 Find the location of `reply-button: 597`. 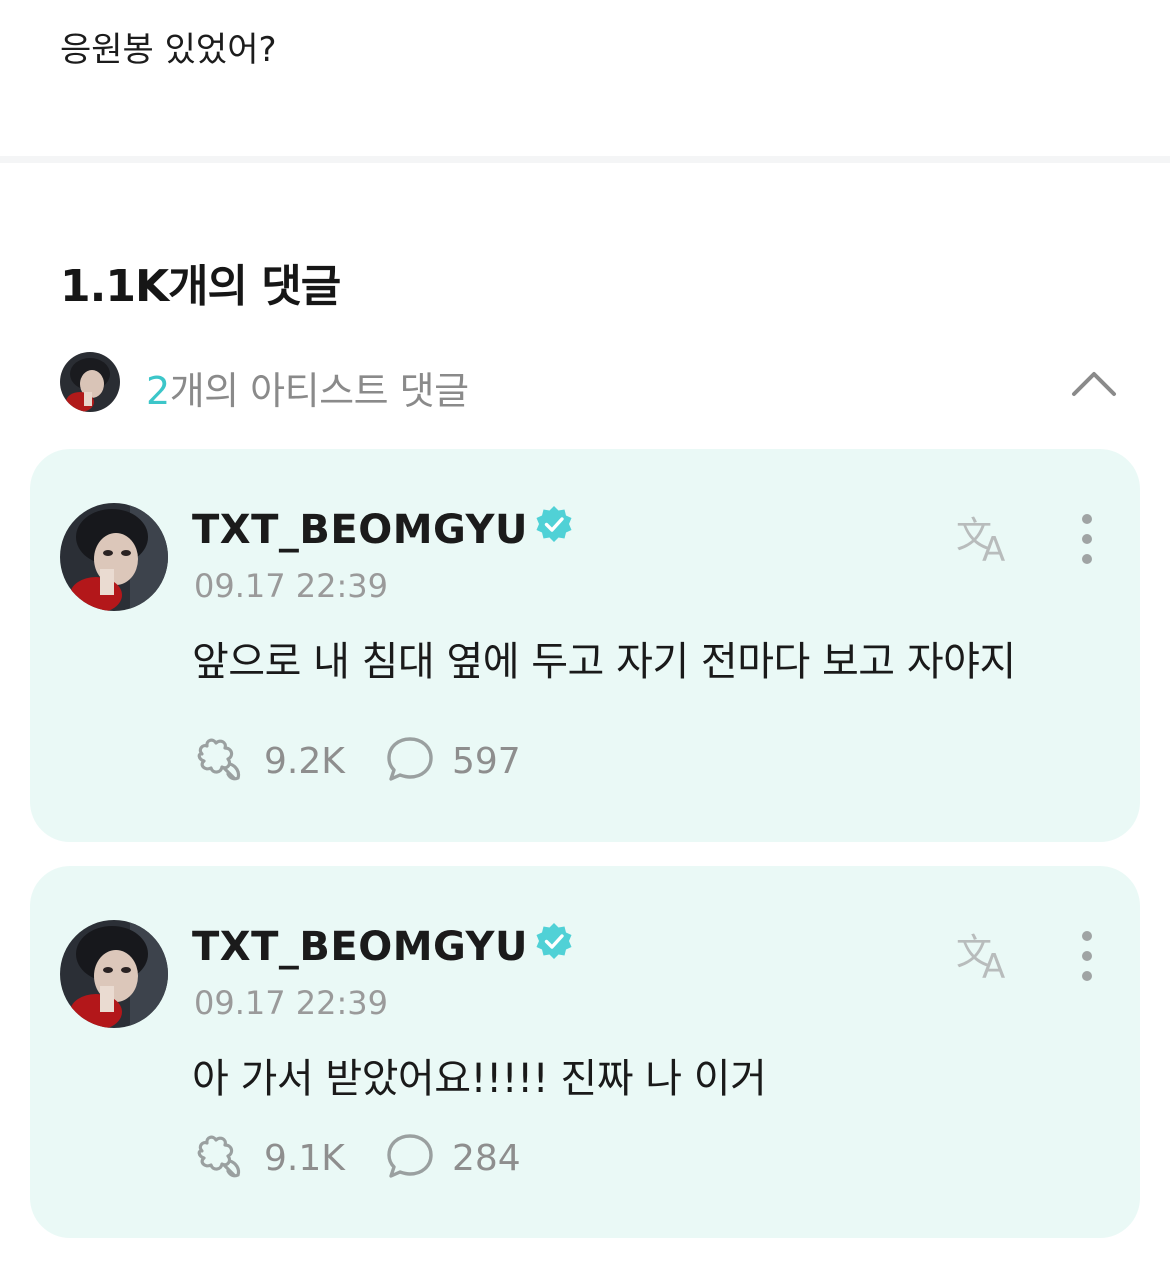

reply-button: 597 is located at coordinates (453, 761).